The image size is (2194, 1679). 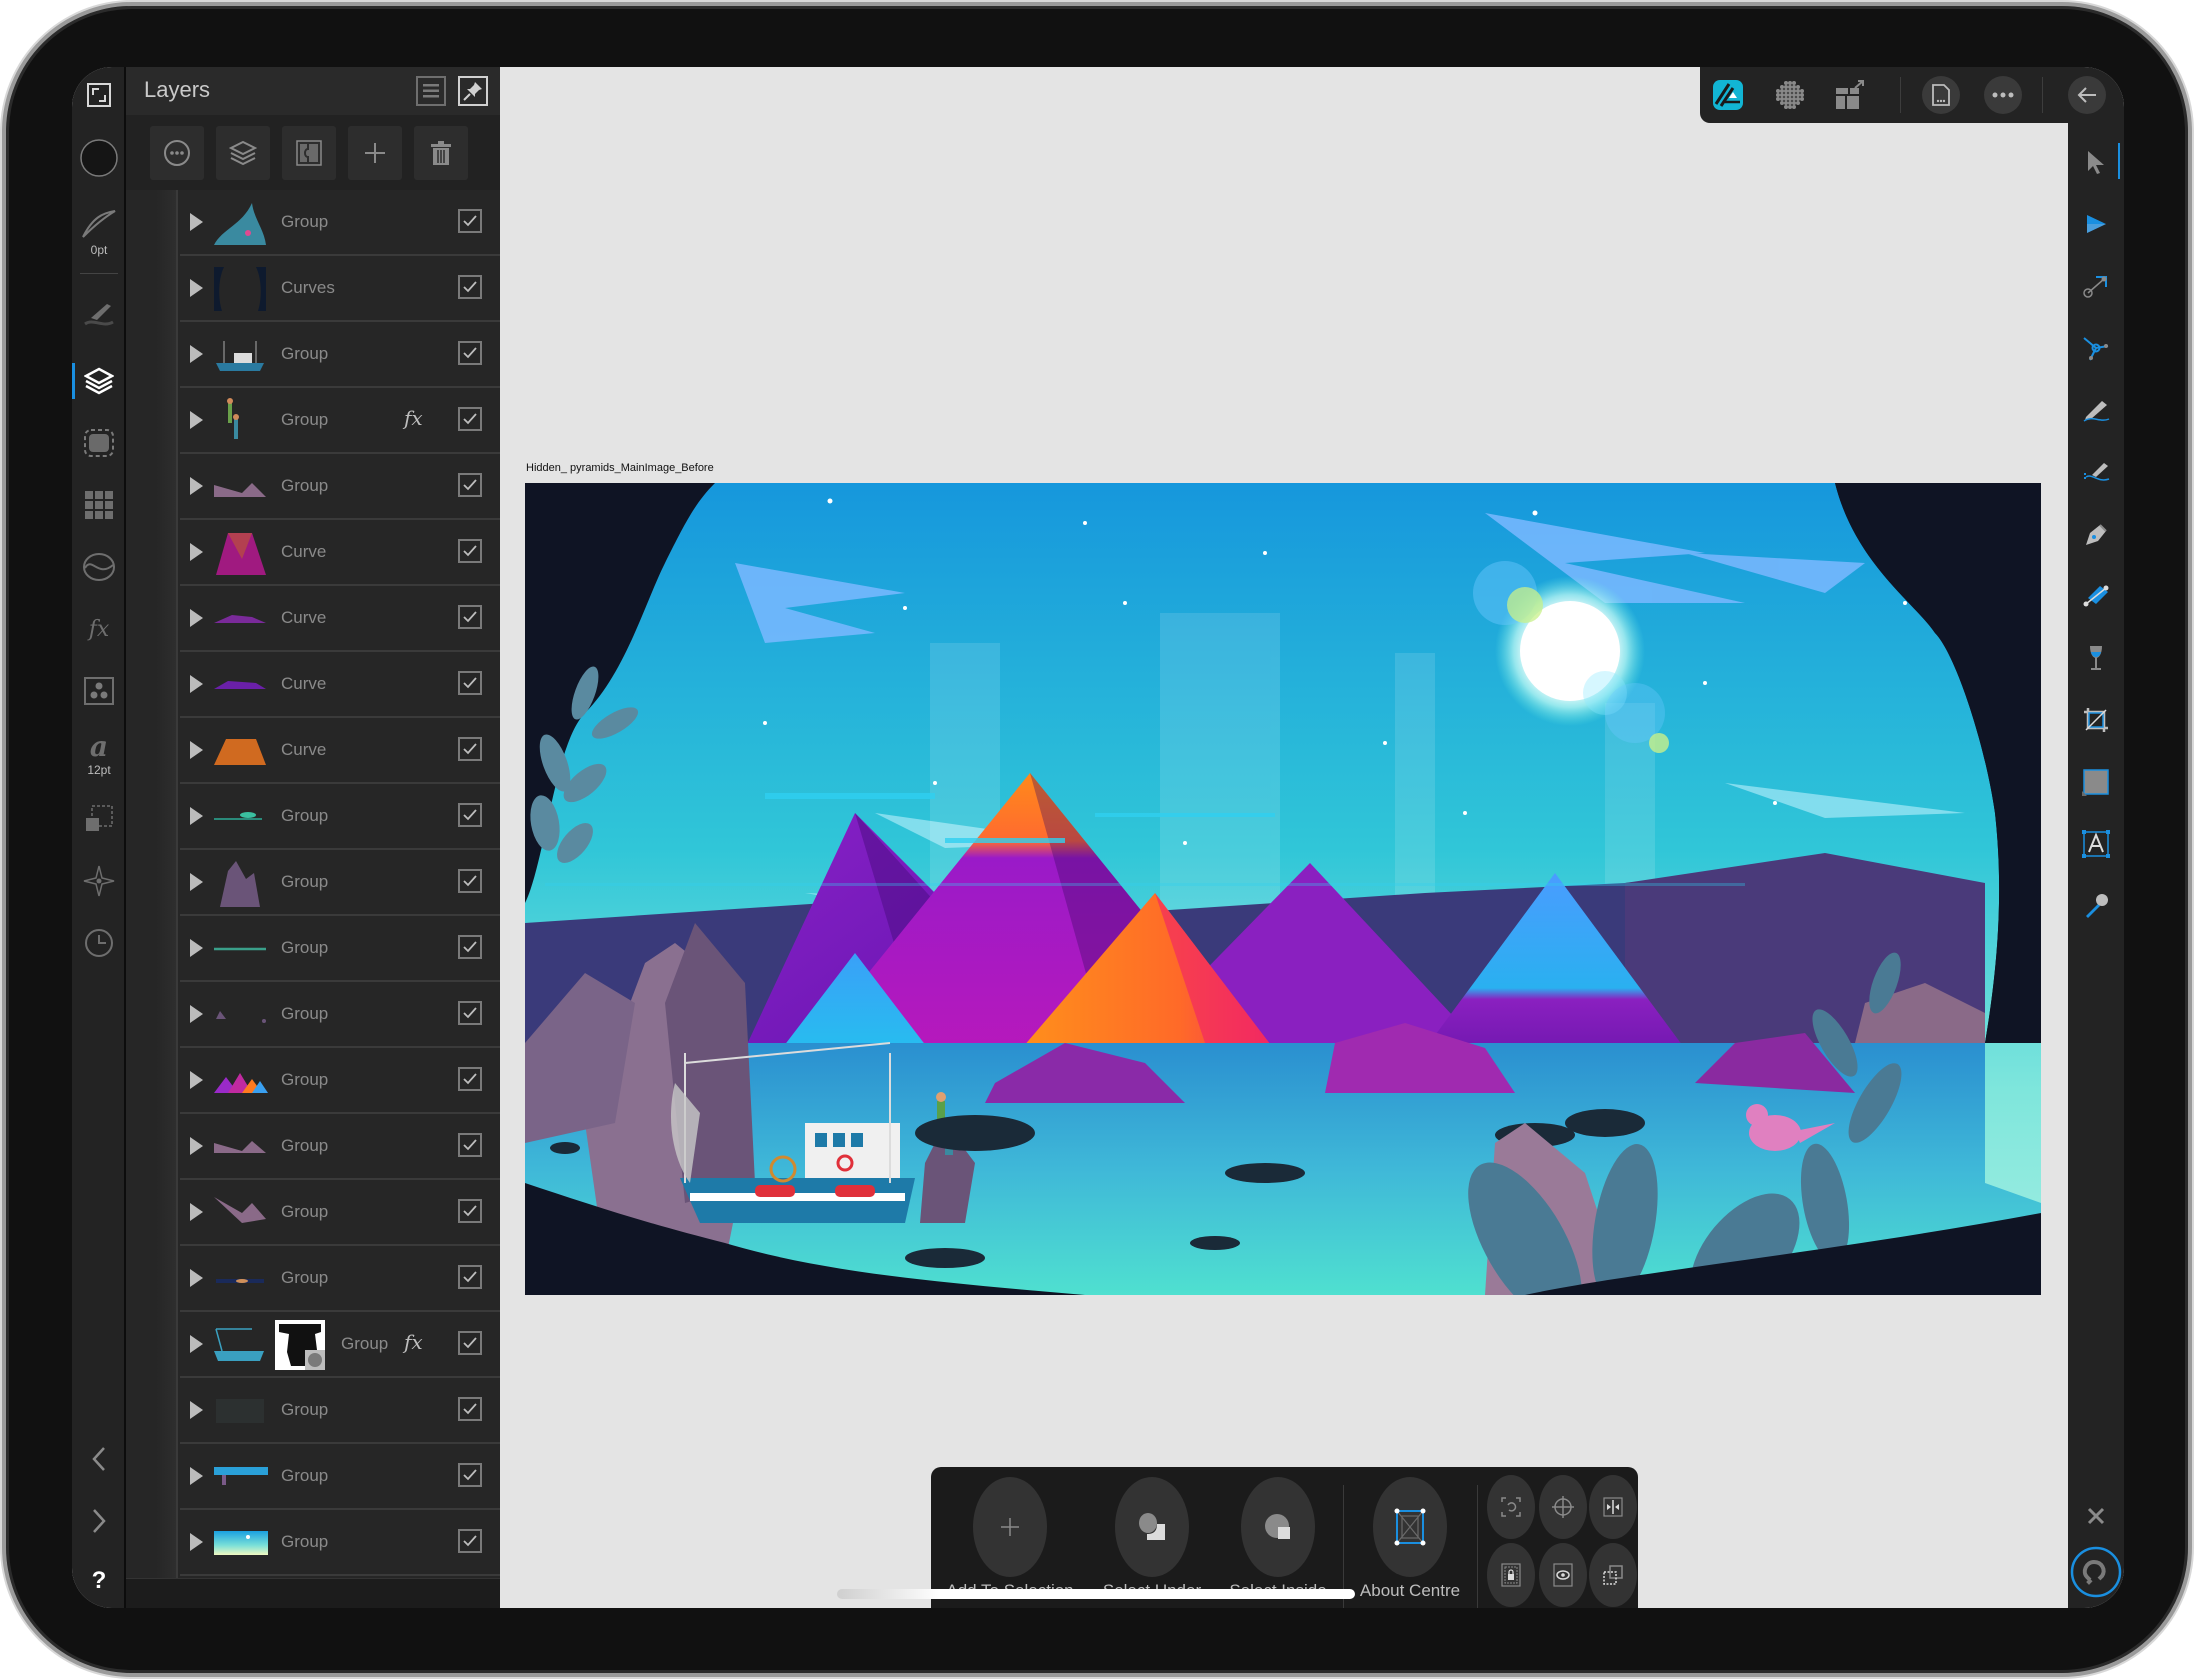 I want to click on target-button, so click(x=1563, y=1507).